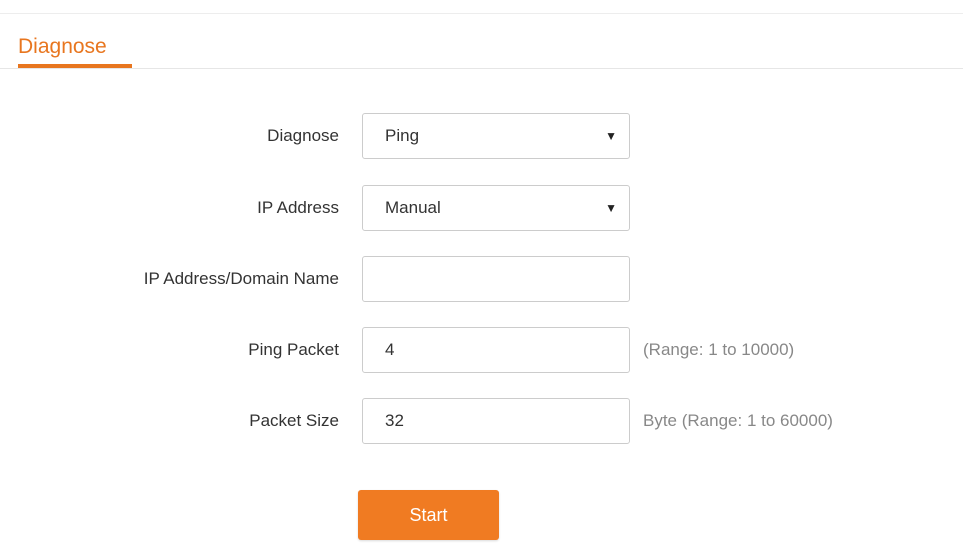 The height and width of the screenshot is (555, 963). Describe the element at coordinates (293, 349) in the screenshot. I see `ping-packet-label: Ping Packet` at that location.